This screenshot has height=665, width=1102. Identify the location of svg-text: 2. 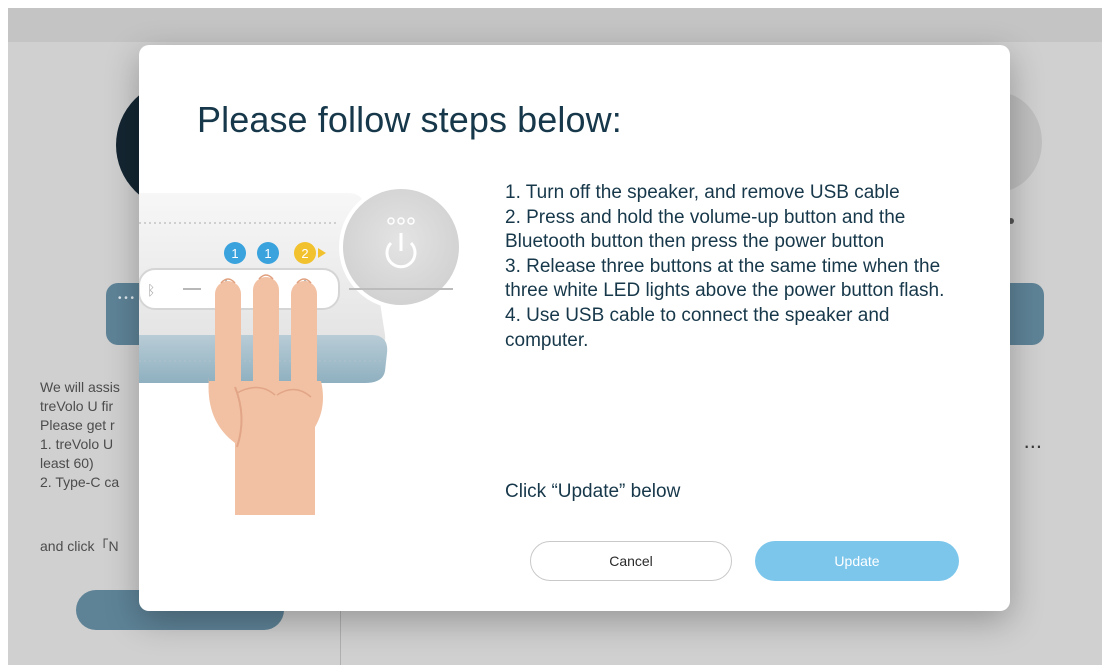
(304, 253).